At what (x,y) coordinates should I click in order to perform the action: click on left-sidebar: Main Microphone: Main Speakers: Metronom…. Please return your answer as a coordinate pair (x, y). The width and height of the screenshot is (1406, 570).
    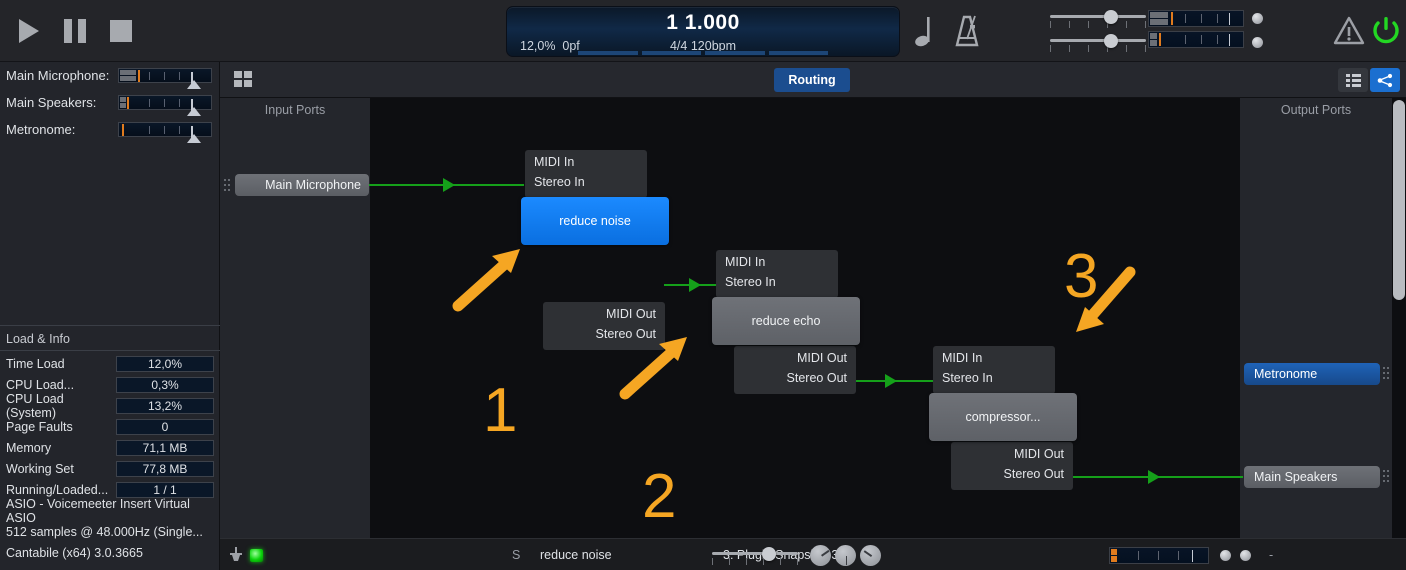
    Looking at the image, I should click on (110, 316).